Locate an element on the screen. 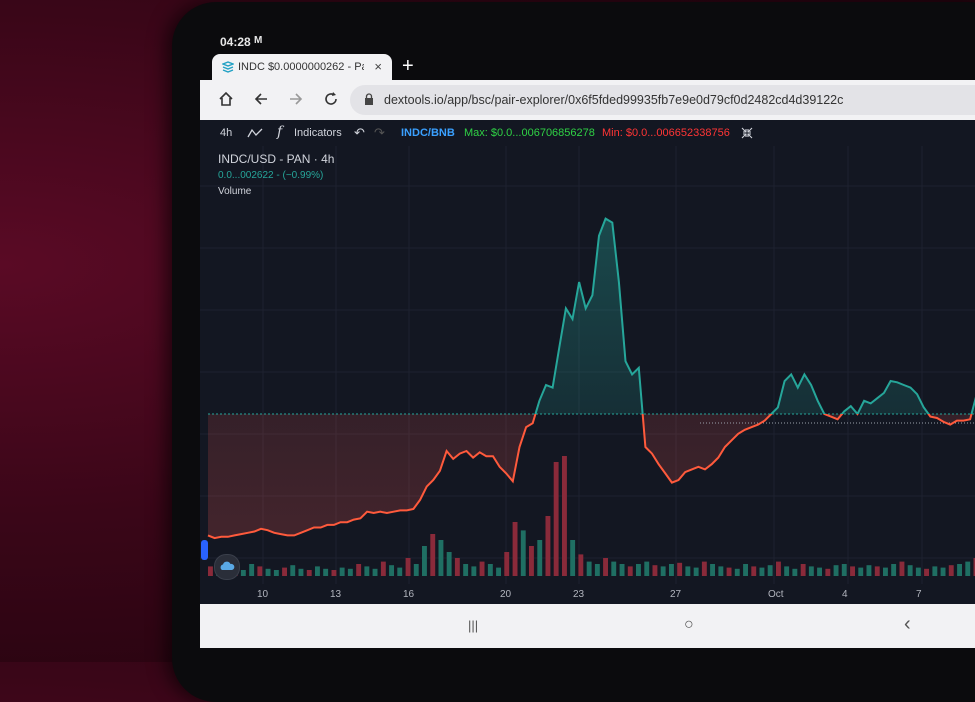 This screenshot has height=702, width=975. undo-icon: ↶ is located at coordinates (359, 133).